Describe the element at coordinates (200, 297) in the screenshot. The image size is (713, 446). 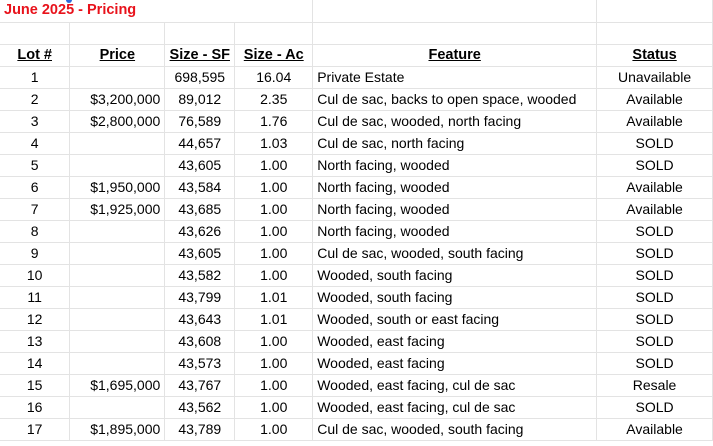
I see `size-sf-cell: 43,799` at that location.